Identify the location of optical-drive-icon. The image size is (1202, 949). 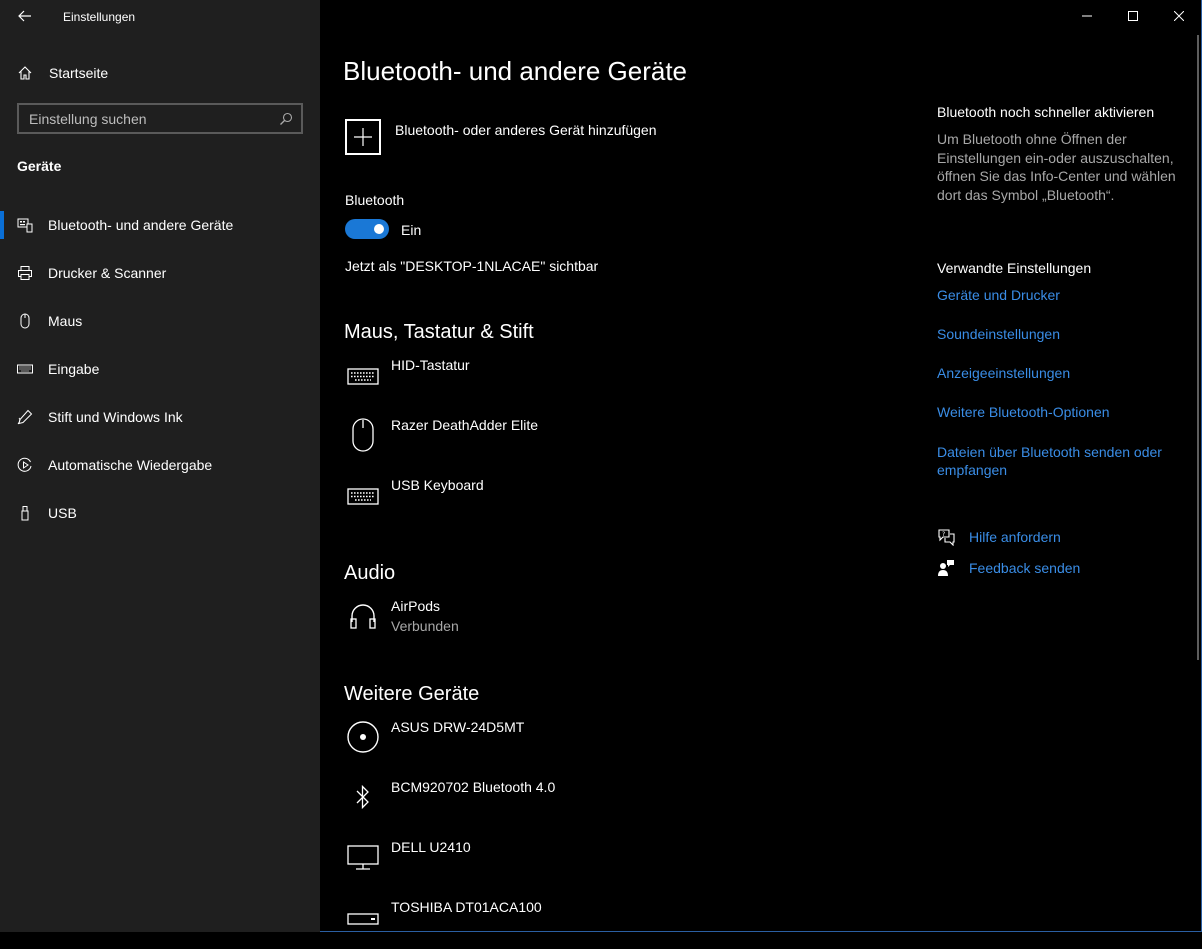
(363, 737).